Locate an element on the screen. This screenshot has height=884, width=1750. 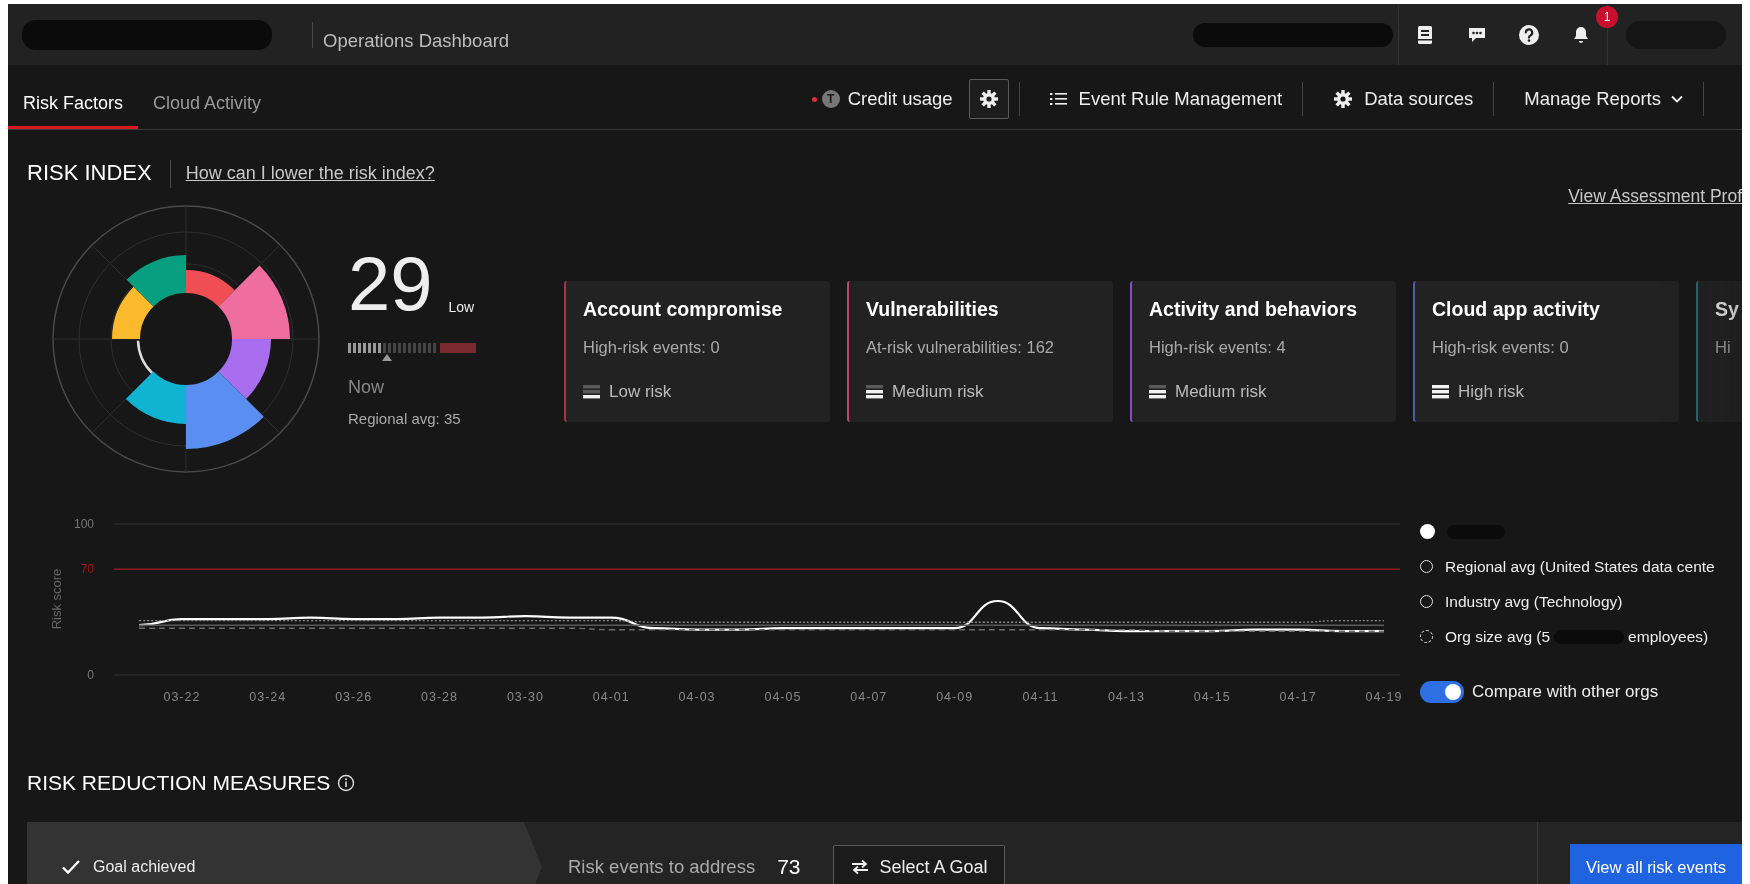
legend-label: employees) is located at coordinates (1668, 636).